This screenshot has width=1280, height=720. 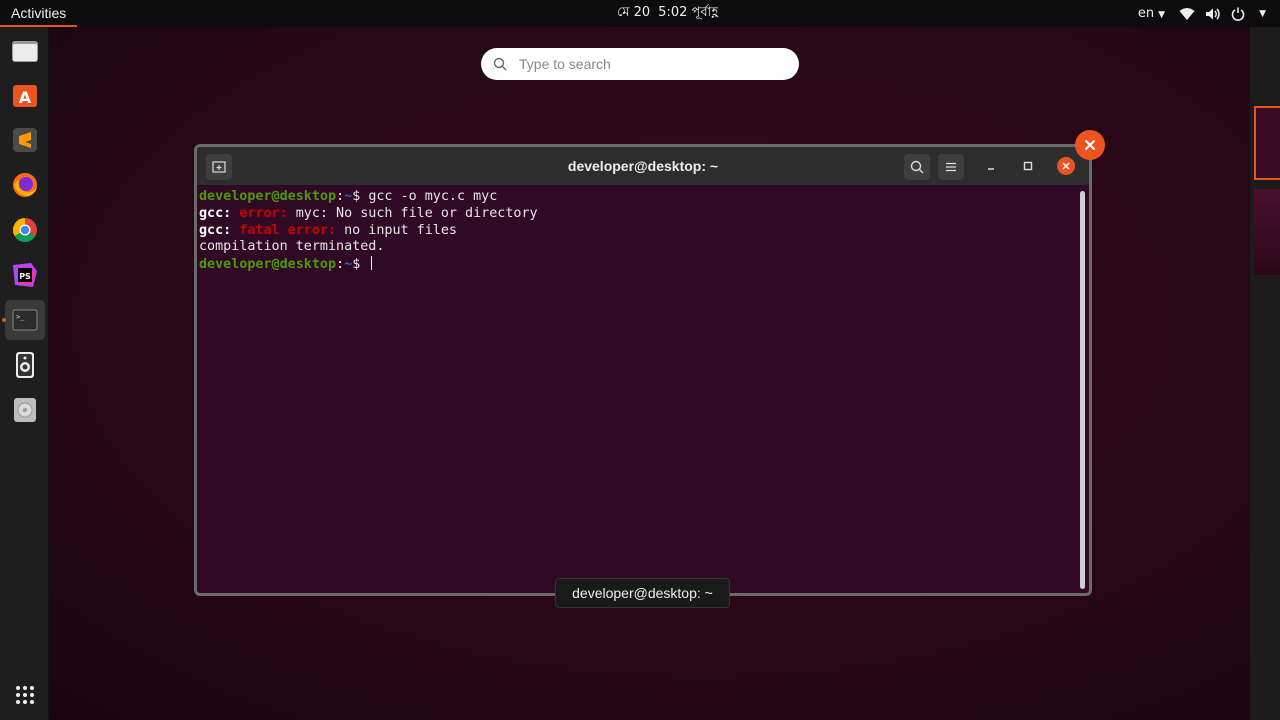 I want to click on dock: A PS >_, so click(x=24, y=373).